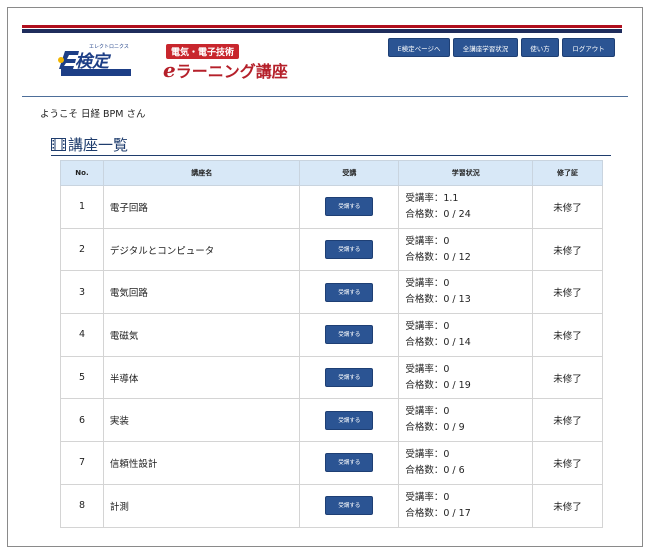 This screenshot has height=555, width=651. I want to click on course-name: 計測, so click(201, 505).